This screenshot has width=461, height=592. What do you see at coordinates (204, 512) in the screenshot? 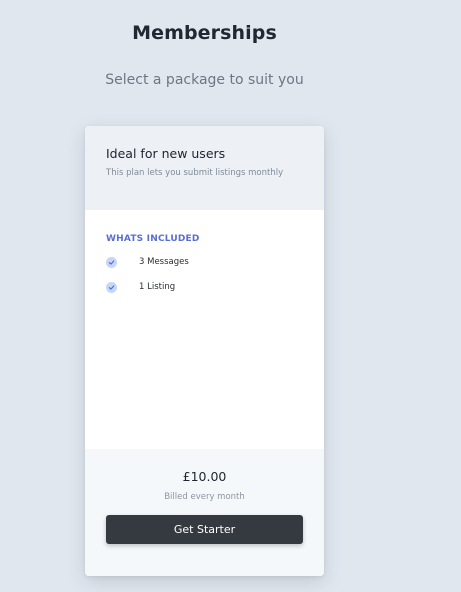
I see `plan-card-footer: £10.00 Billed every month Get Starter` at bounding box center [204, 512].